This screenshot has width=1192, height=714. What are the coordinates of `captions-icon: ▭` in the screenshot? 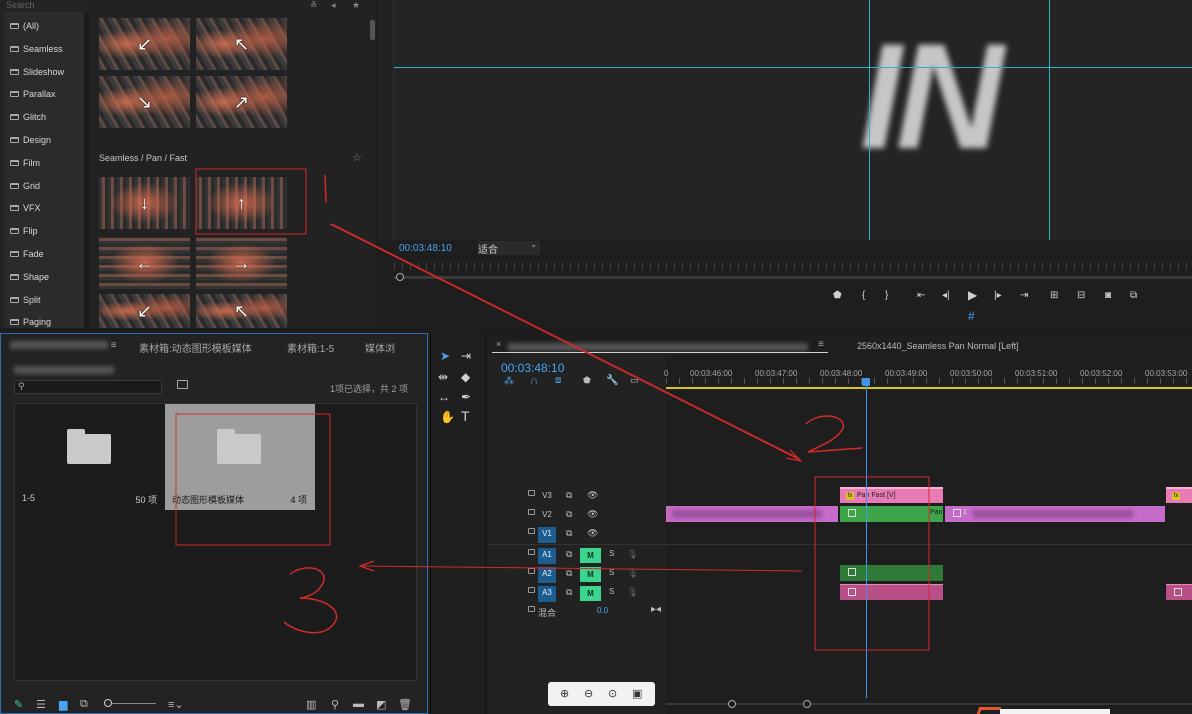 It's located at (634, 380).